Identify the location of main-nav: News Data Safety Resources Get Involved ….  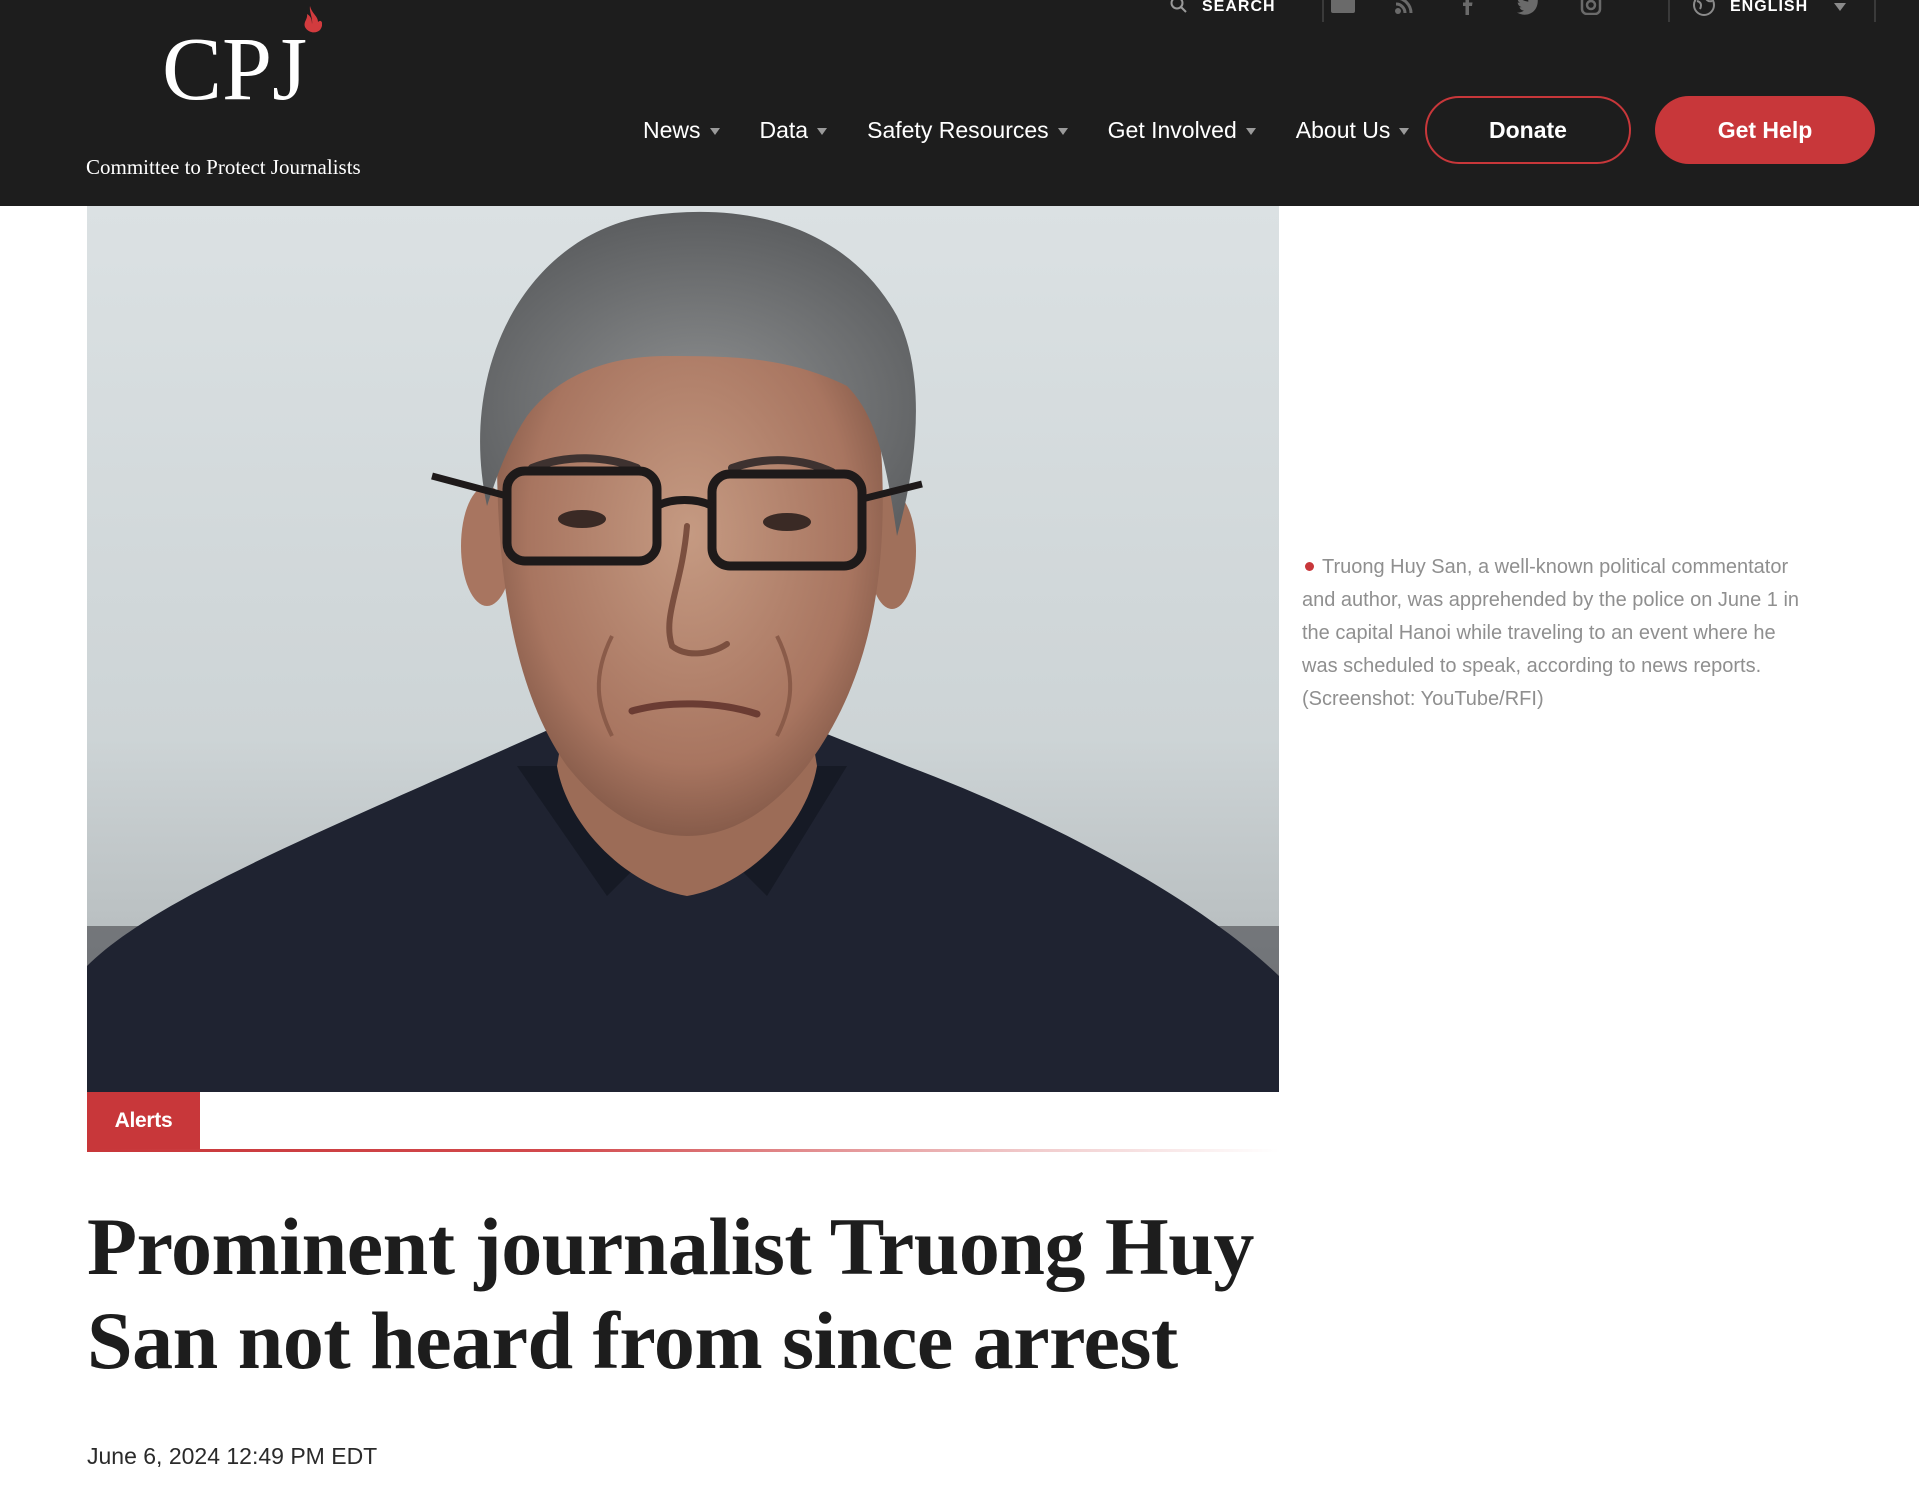
(1046, 130).